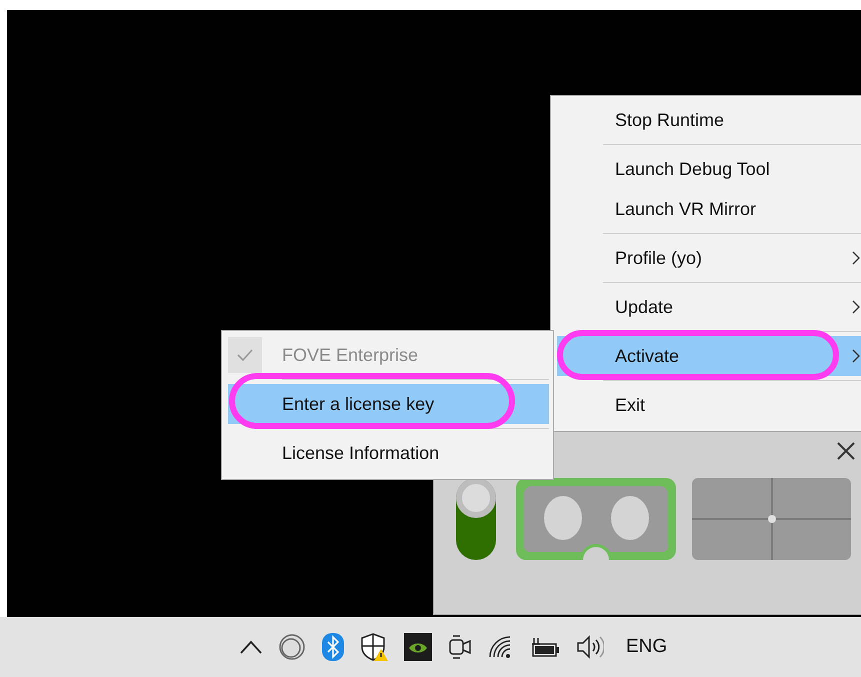 The height and width of the screenshot is (677, 861). I want to click on language-indicator: ENG, so click(647, 647).